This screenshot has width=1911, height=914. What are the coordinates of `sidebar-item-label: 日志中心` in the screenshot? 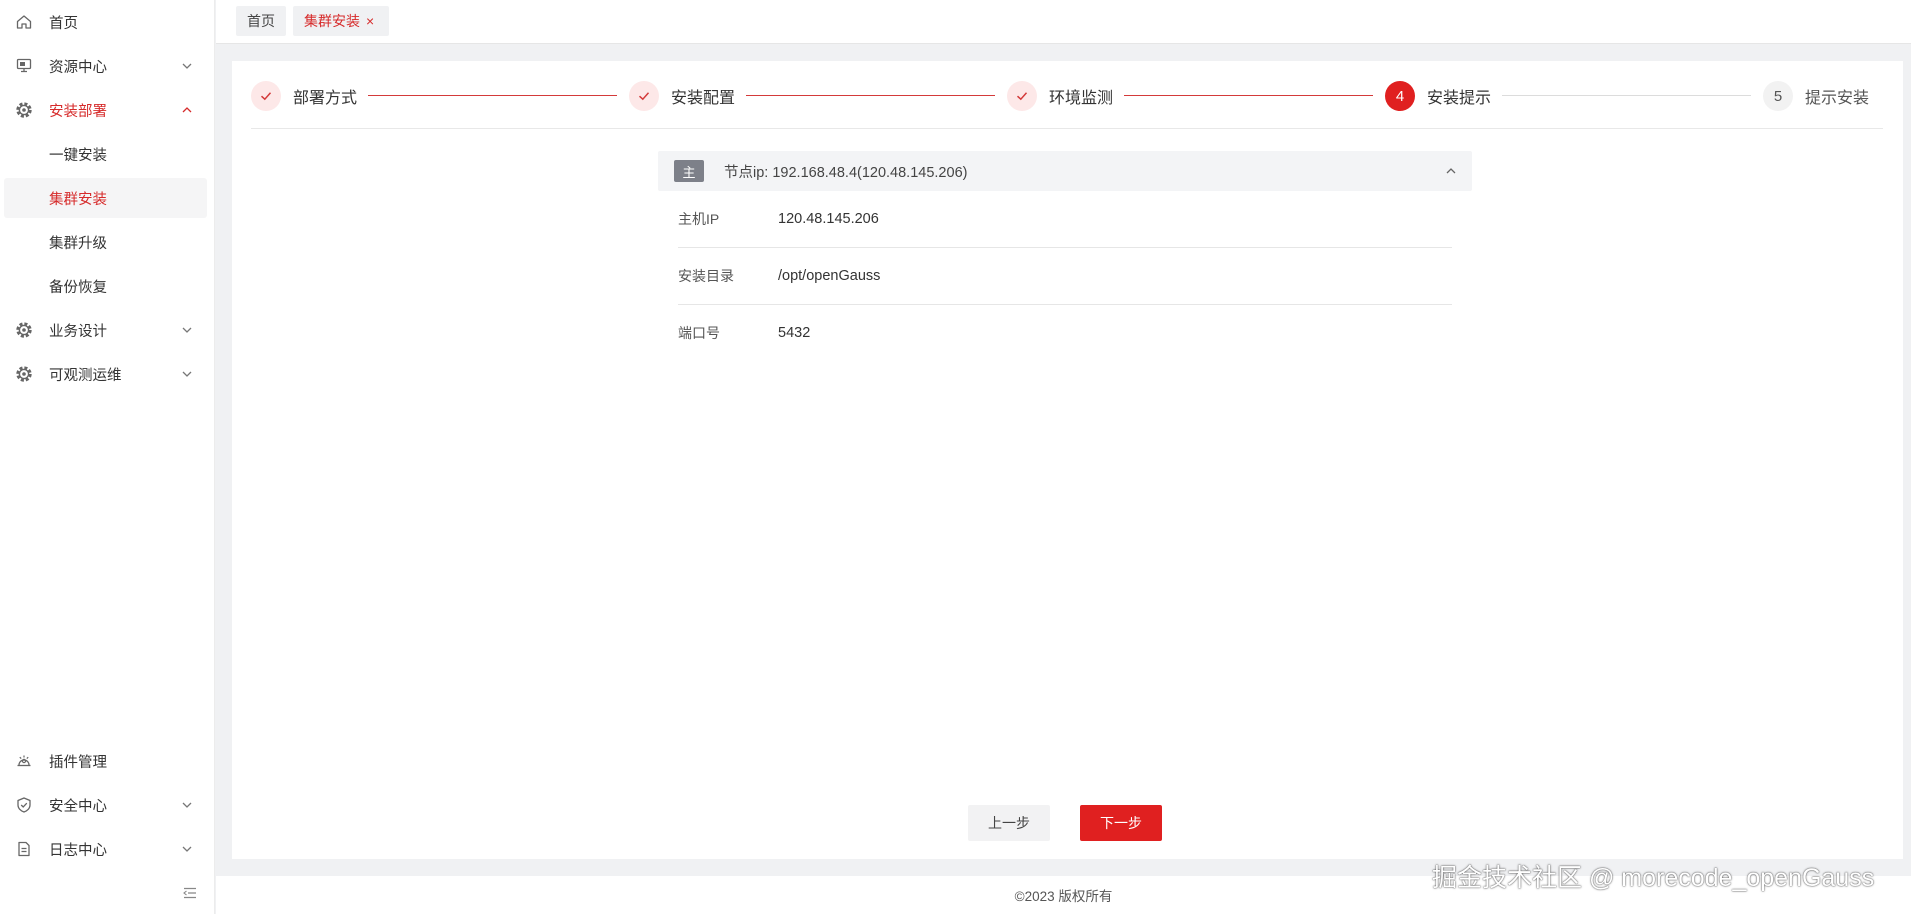 It's located at (78, 850).